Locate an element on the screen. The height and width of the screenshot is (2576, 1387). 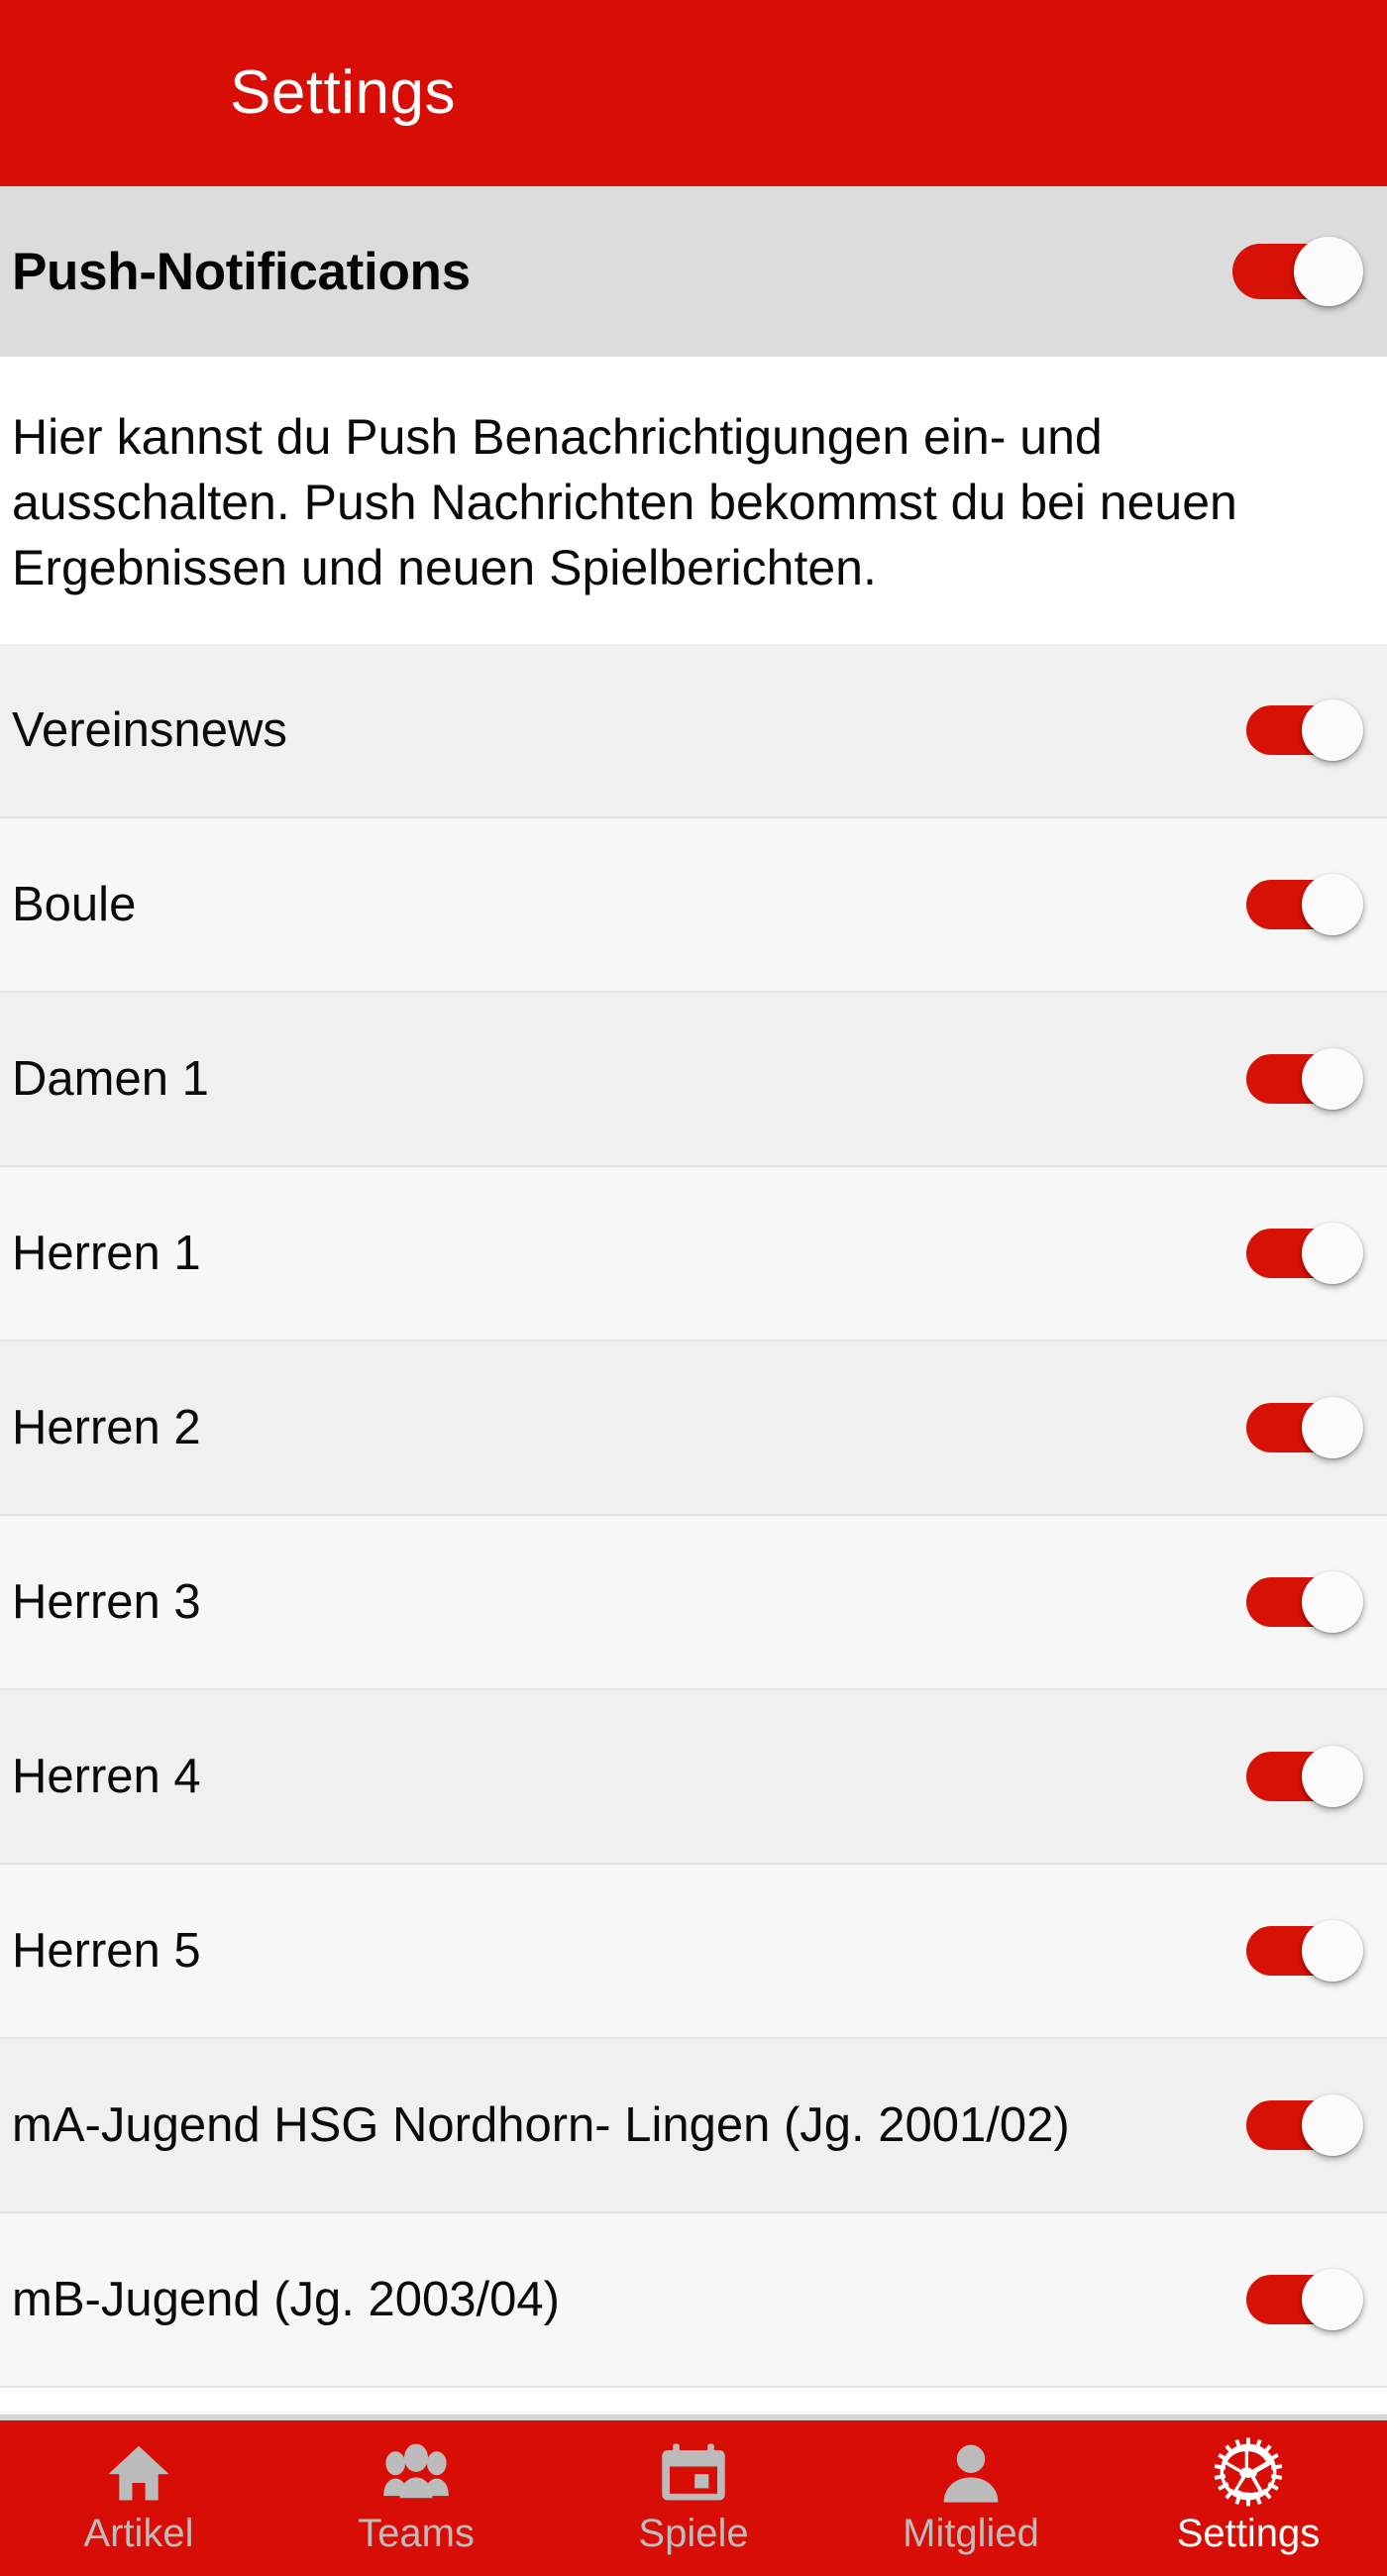
person-icon is located at coordinates (971, 2472).